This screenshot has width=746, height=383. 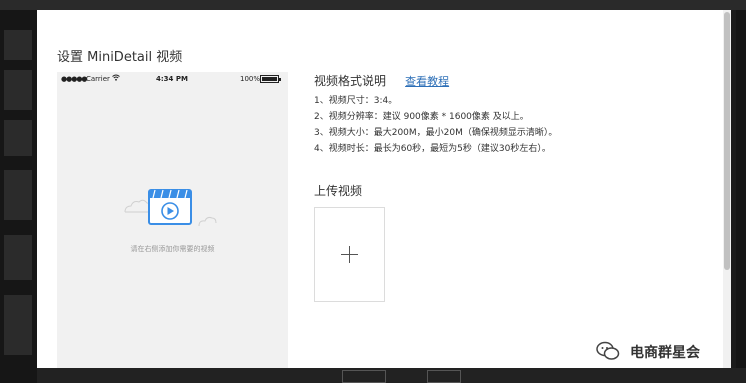 I want to click on scrollbar-thumb, so click(x=727, y=141).